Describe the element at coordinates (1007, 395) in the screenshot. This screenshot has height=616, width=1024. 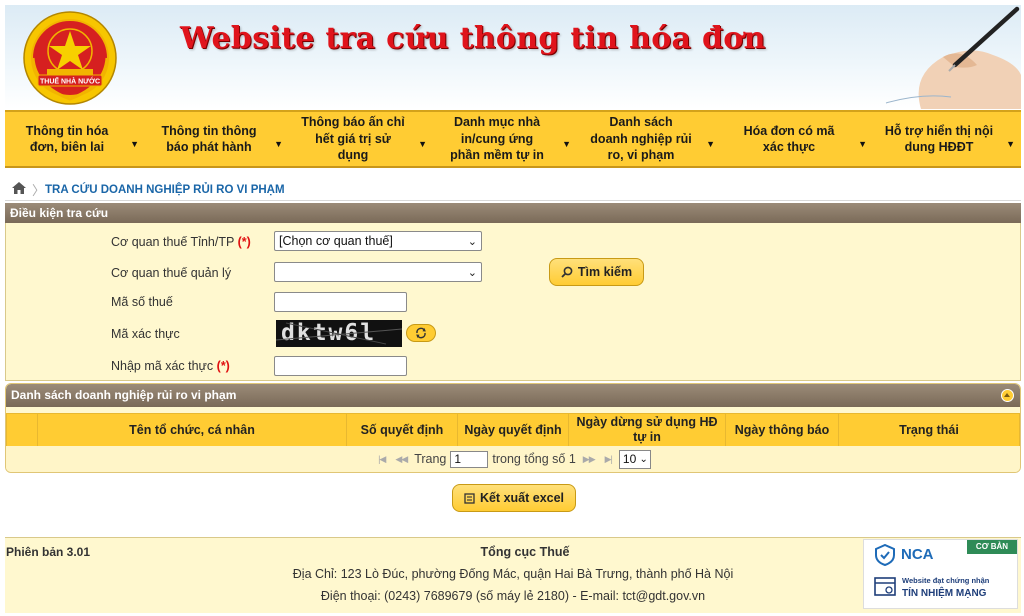
I see `collapse-icon` at that location.